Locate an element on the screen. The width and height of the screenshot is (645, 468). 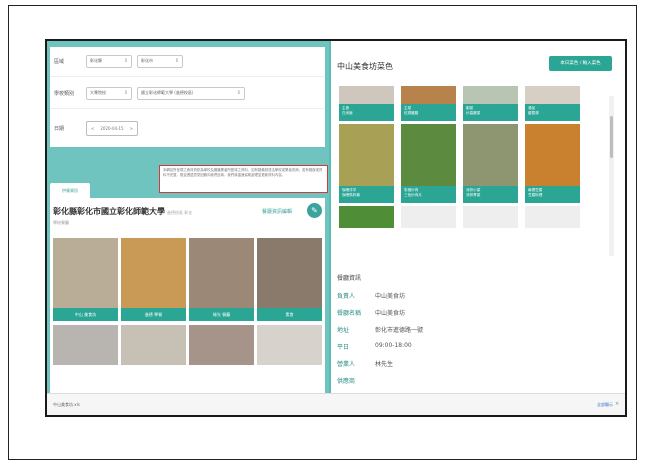
school-name-value: 國立彰化師範大學 (進德校區) is located at coordinates (167, 92).